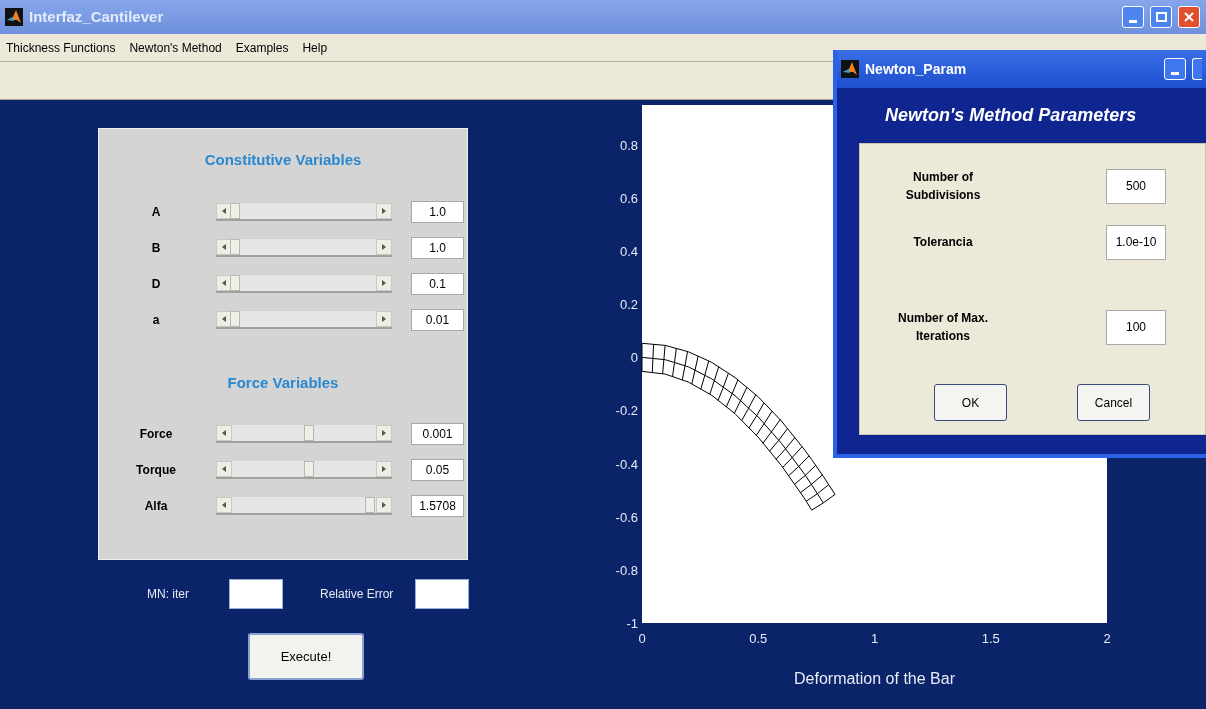 This screenshot has height=709, width=1206. I want to click on parameter-field: 500, so click(1136, 186).